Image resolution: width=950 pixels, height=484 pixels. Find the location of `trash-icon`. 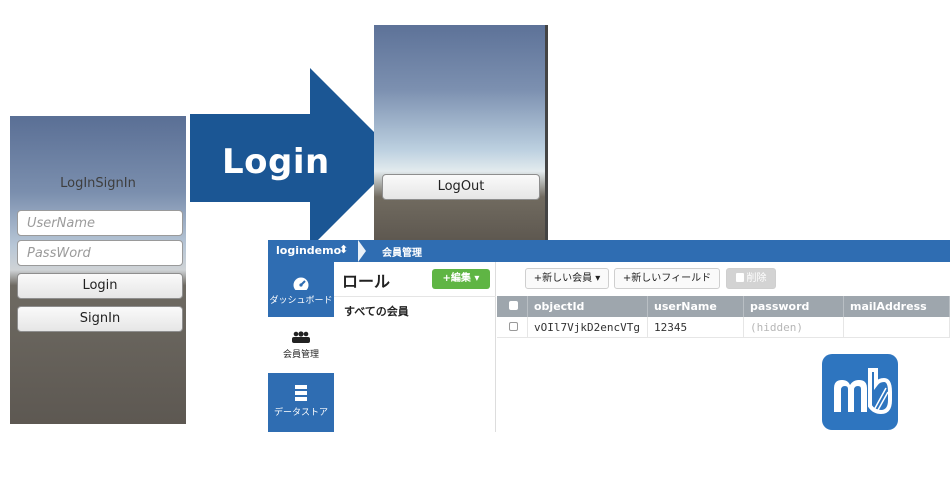

trash-icon is located at coordinates (739, 277).